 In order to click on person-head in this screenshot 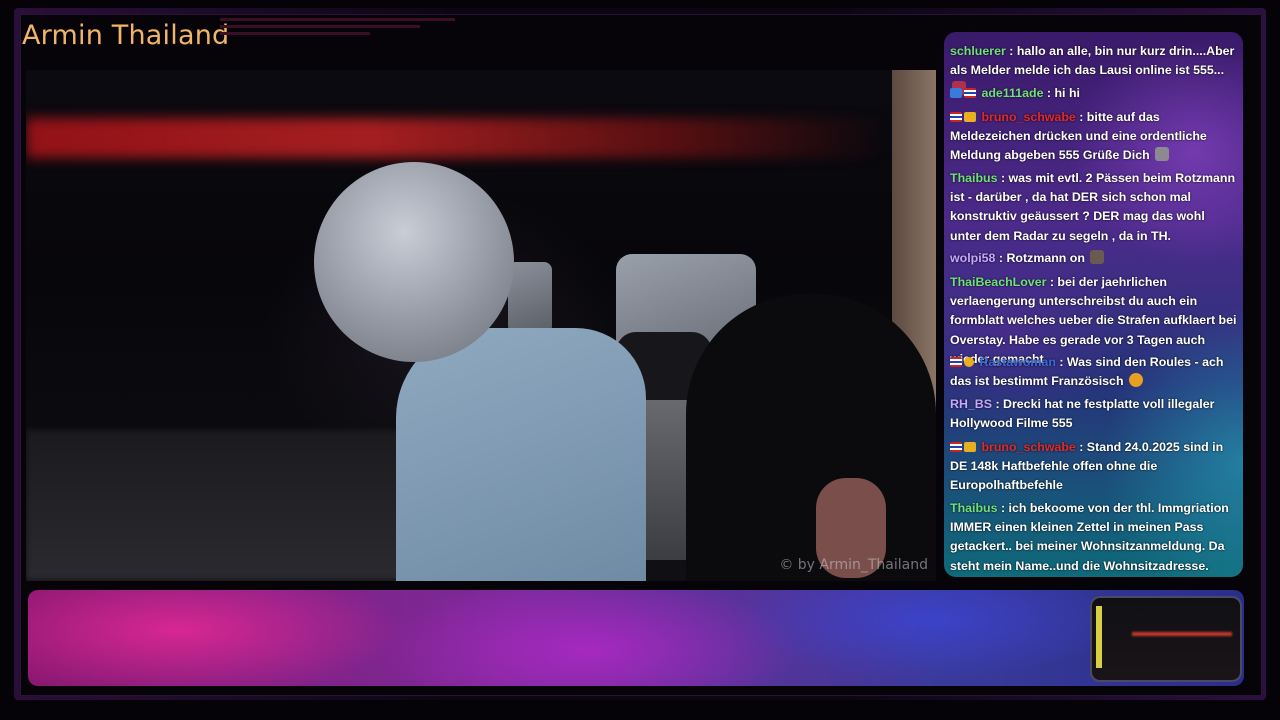, I will do `click(414, 262)`.